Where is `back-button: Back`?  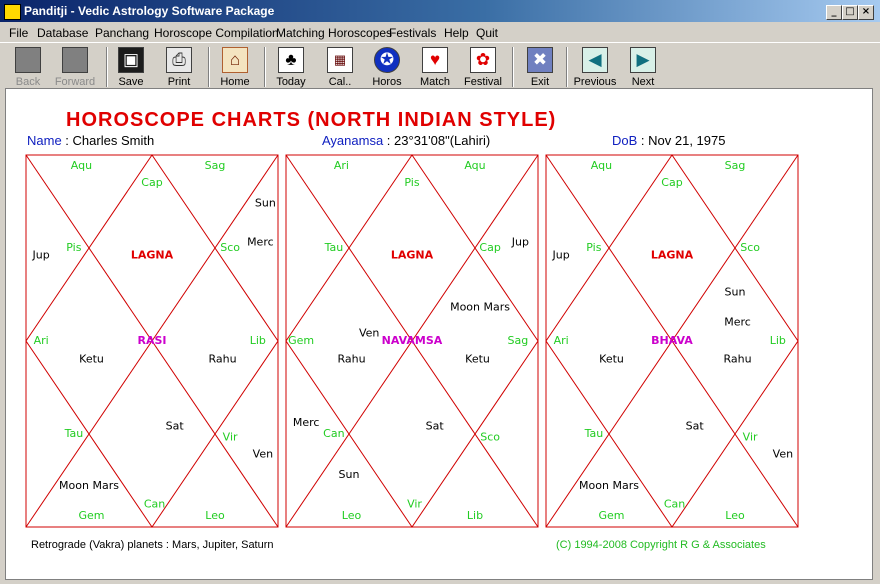
back-button: Back is located at coordinates (28, 67).